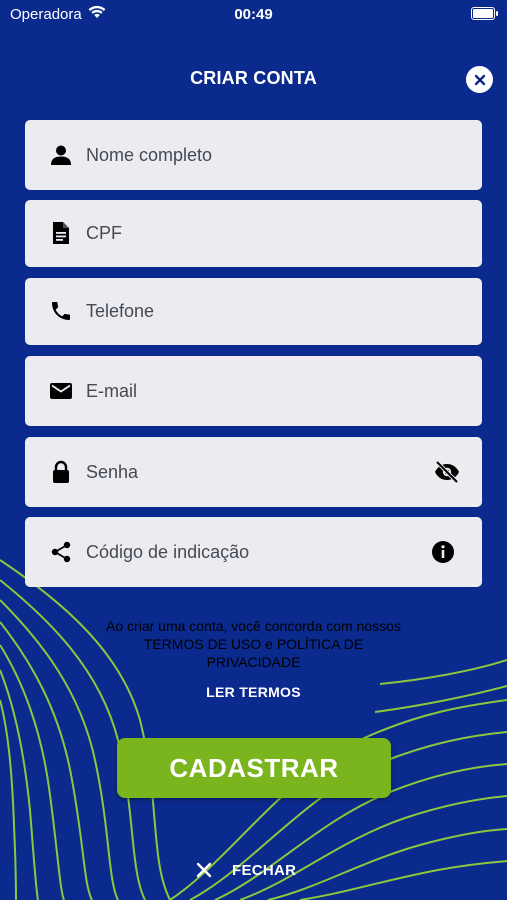 This screenshot has width=507, height=900. What do you see at coordinates (61, 471) in the screenshot?
I see `lock-icon` at bounding box center [61, 471].